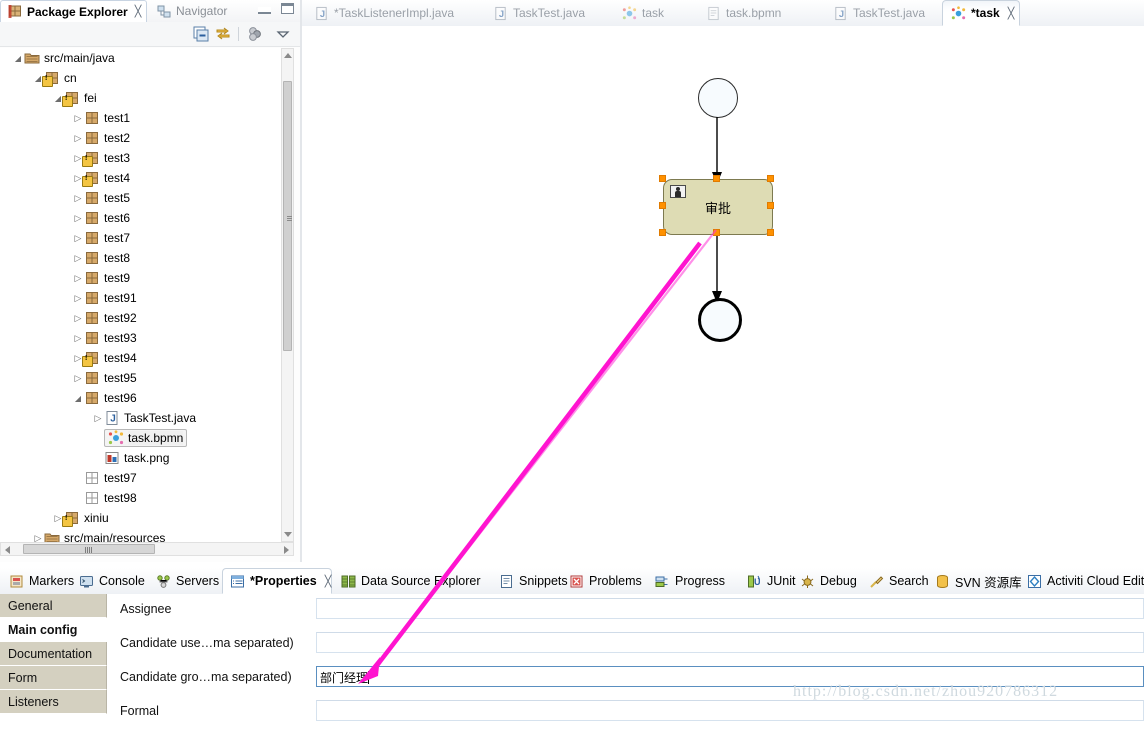  I want to click on scroll-left-icon, so click(7, 550).